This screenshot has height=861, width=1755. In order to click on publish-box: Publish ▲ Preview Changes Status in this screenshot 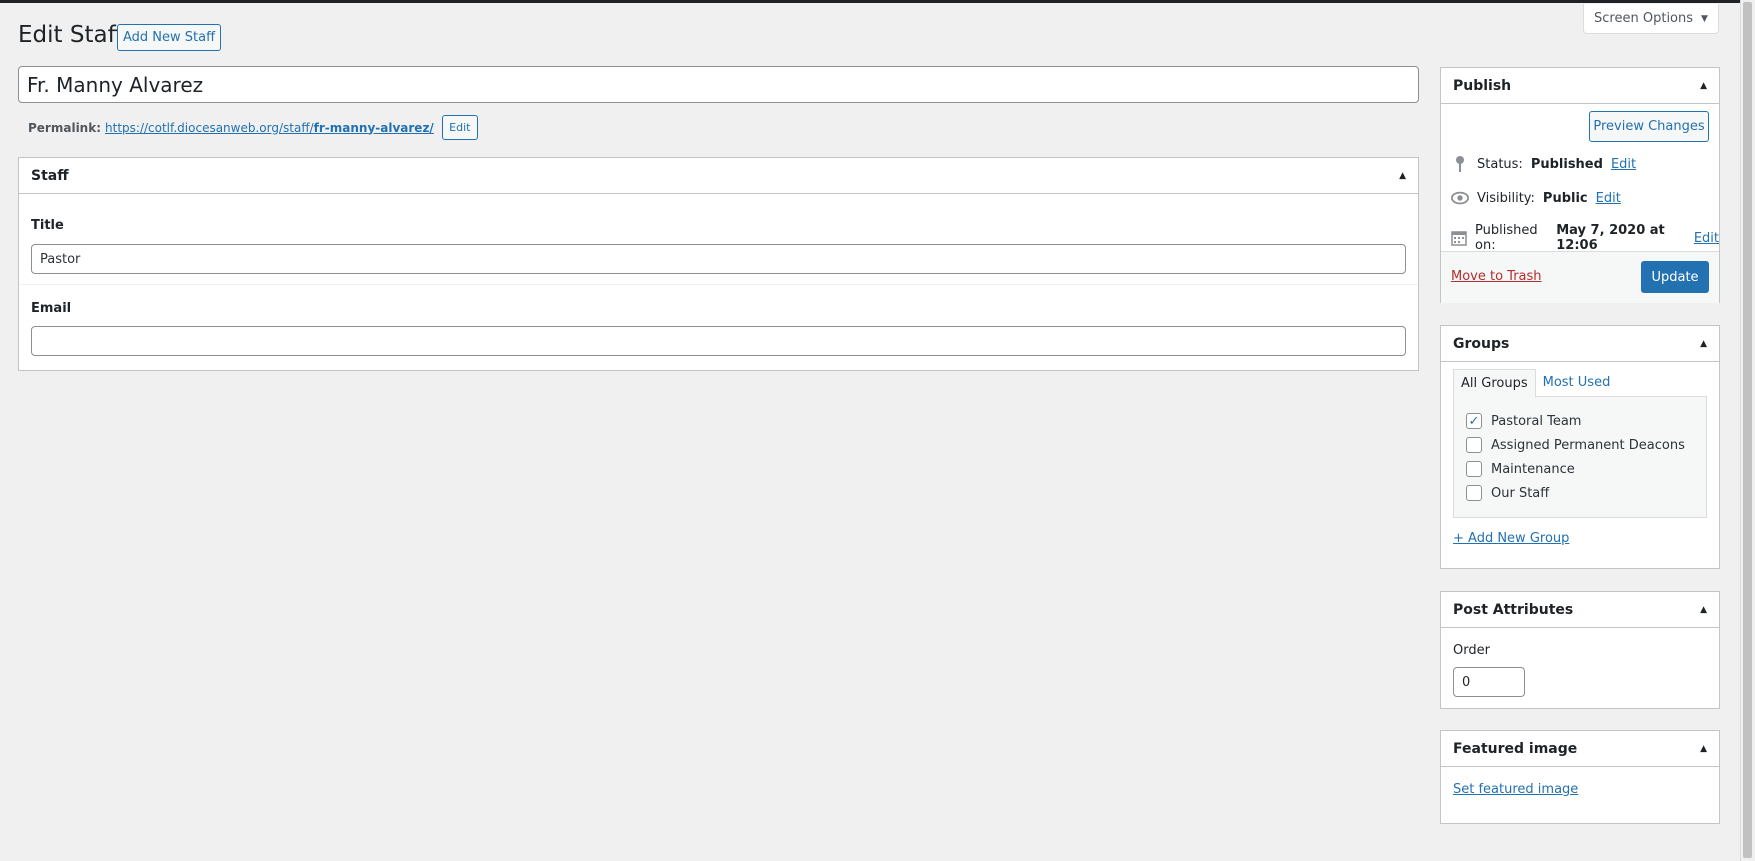, I will do `click(1580, 185)`.